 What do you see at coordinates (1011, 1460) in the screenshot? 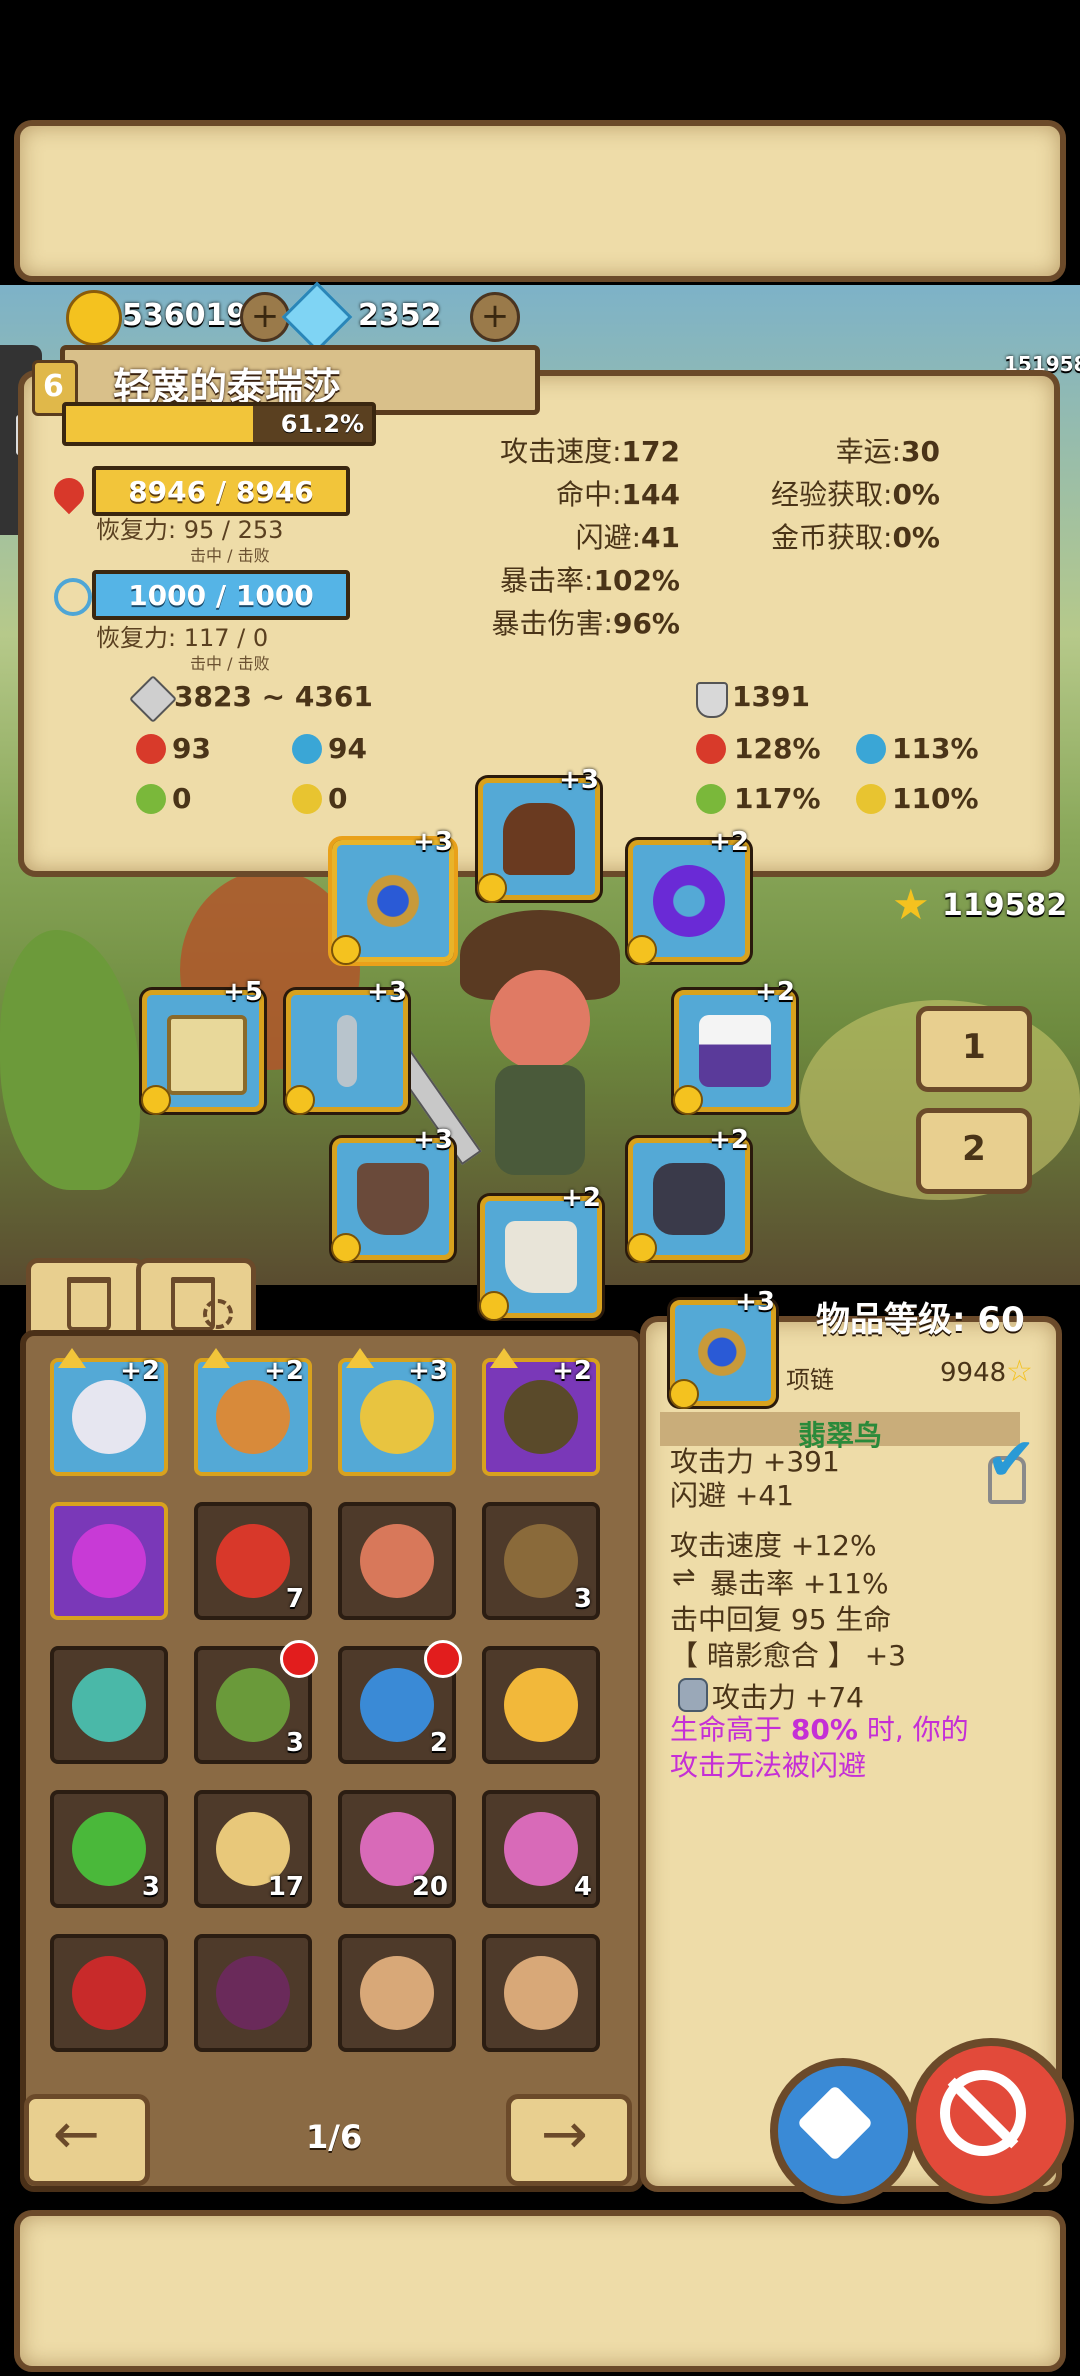
I see `equipped-check-icon: ✔` at bounding box center [1011, 1460].